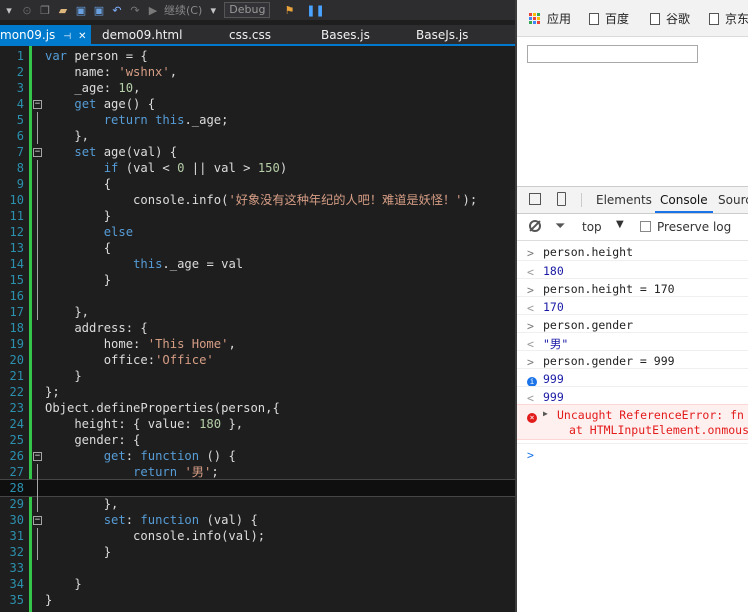 The width and height of the screenshot is (748, 612). What do you see at coordinates (258, 440) in the screenshot?
I see `code-line: 25 gender: {` at bounding box center [258, 440].